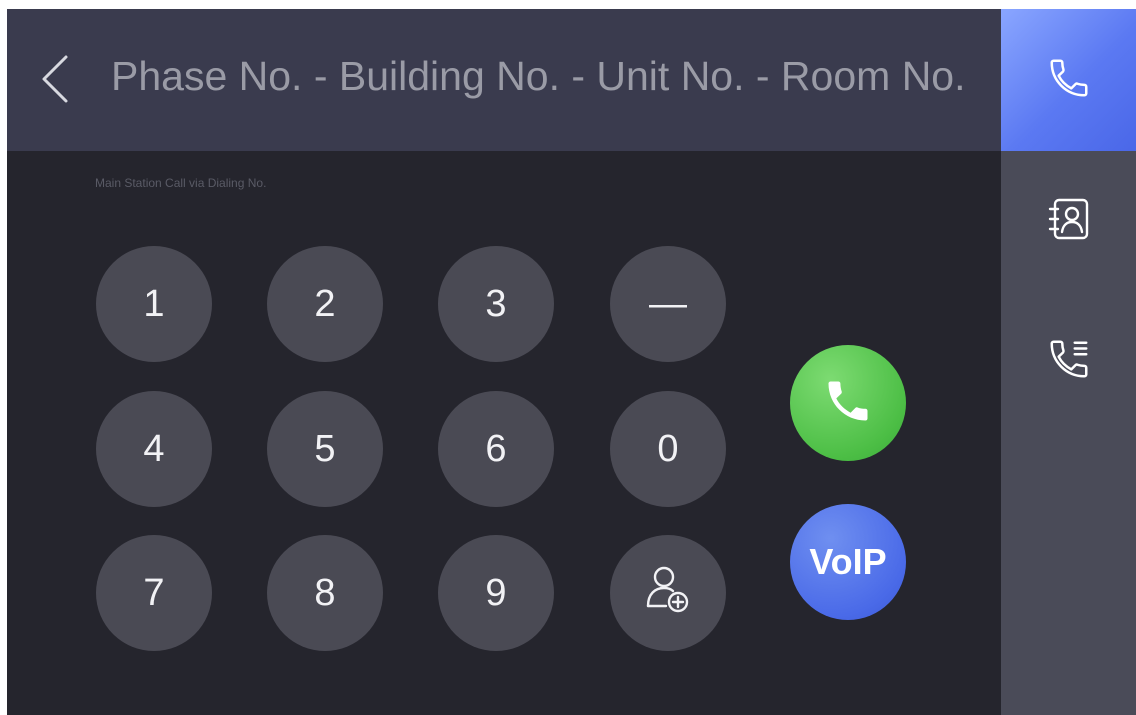 This screenshot has width=1136, height=715. What do you see at coordinates (181, 183) in the screenshot?
I see `page-subtitle: Main Station Call via Dialing No.` at bounding box center [181, 183].